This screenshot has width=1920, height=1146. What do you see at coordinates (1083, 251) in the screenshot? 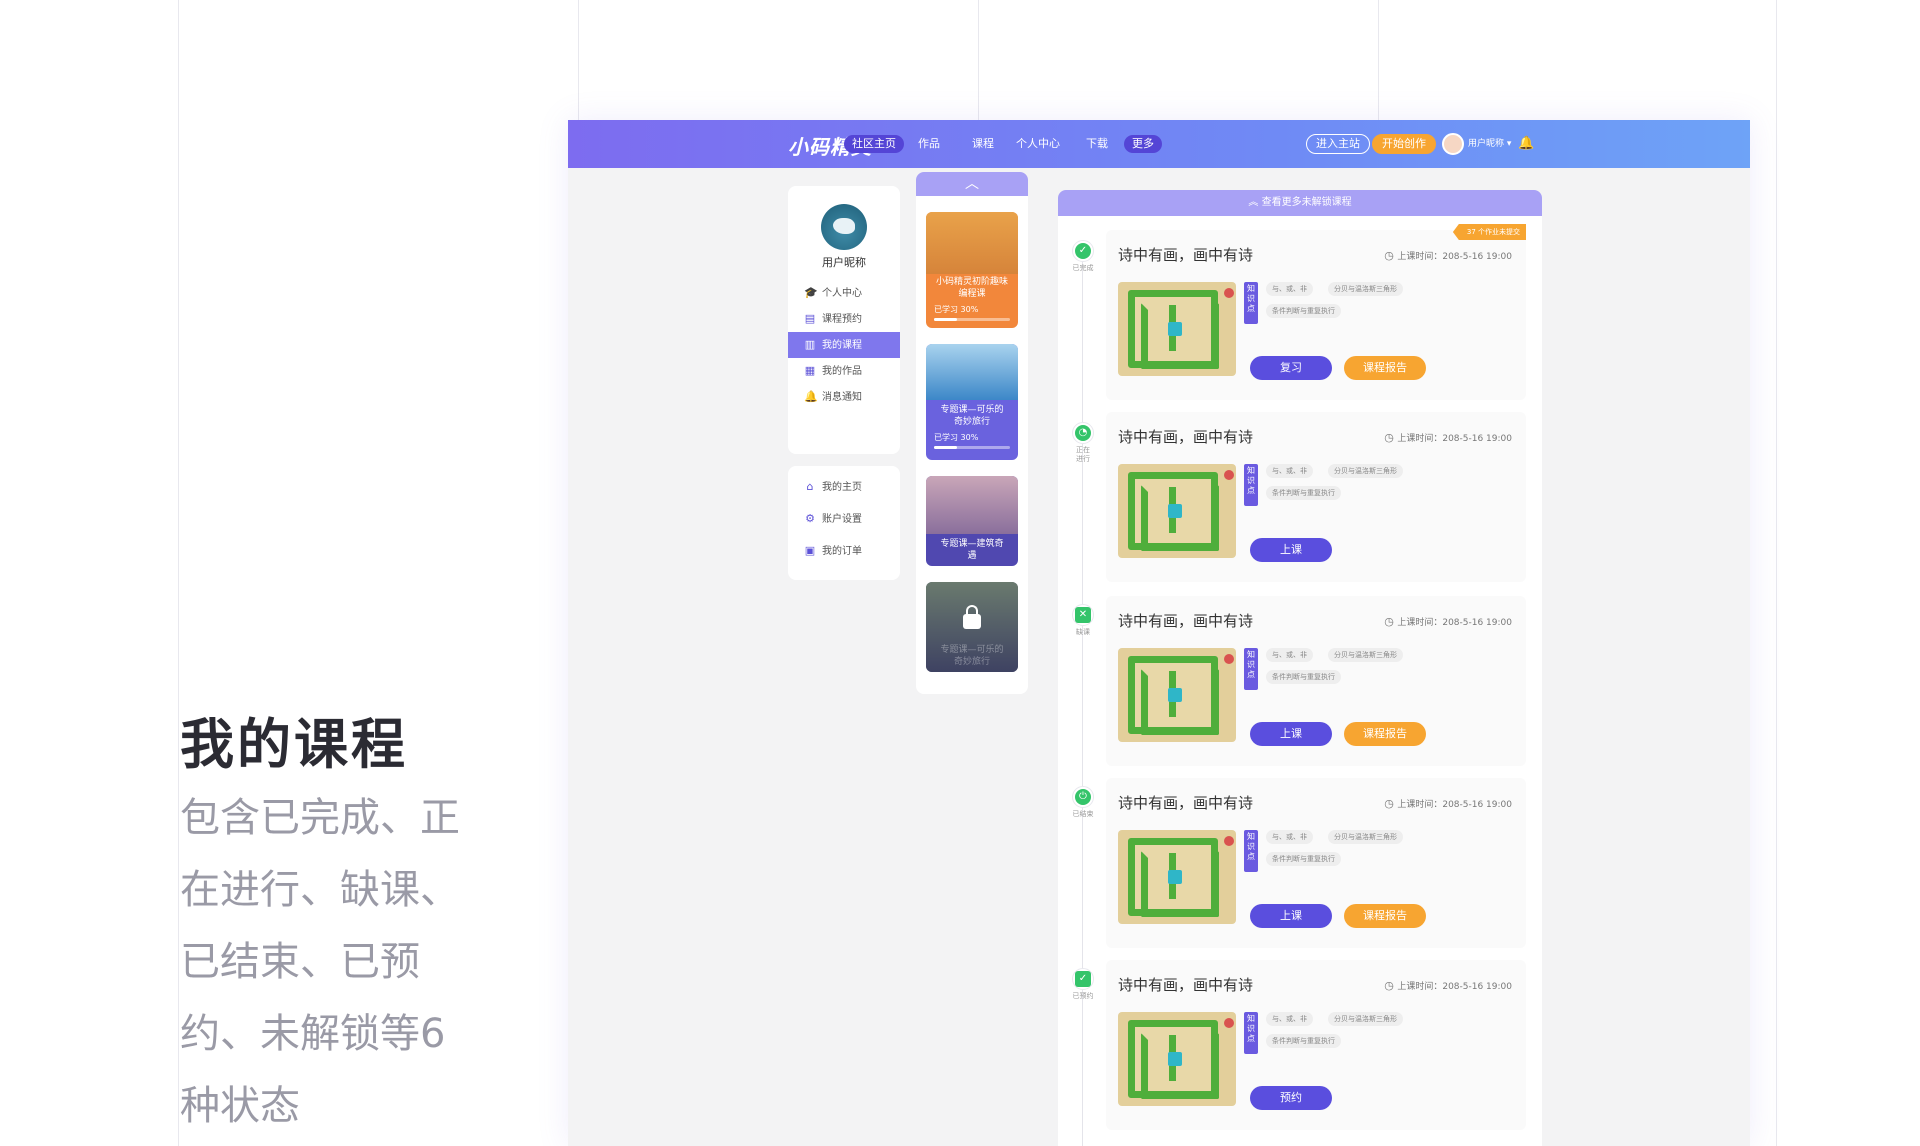
I see `check-circle-icon: ✓` at bounding box center [1083, 251].